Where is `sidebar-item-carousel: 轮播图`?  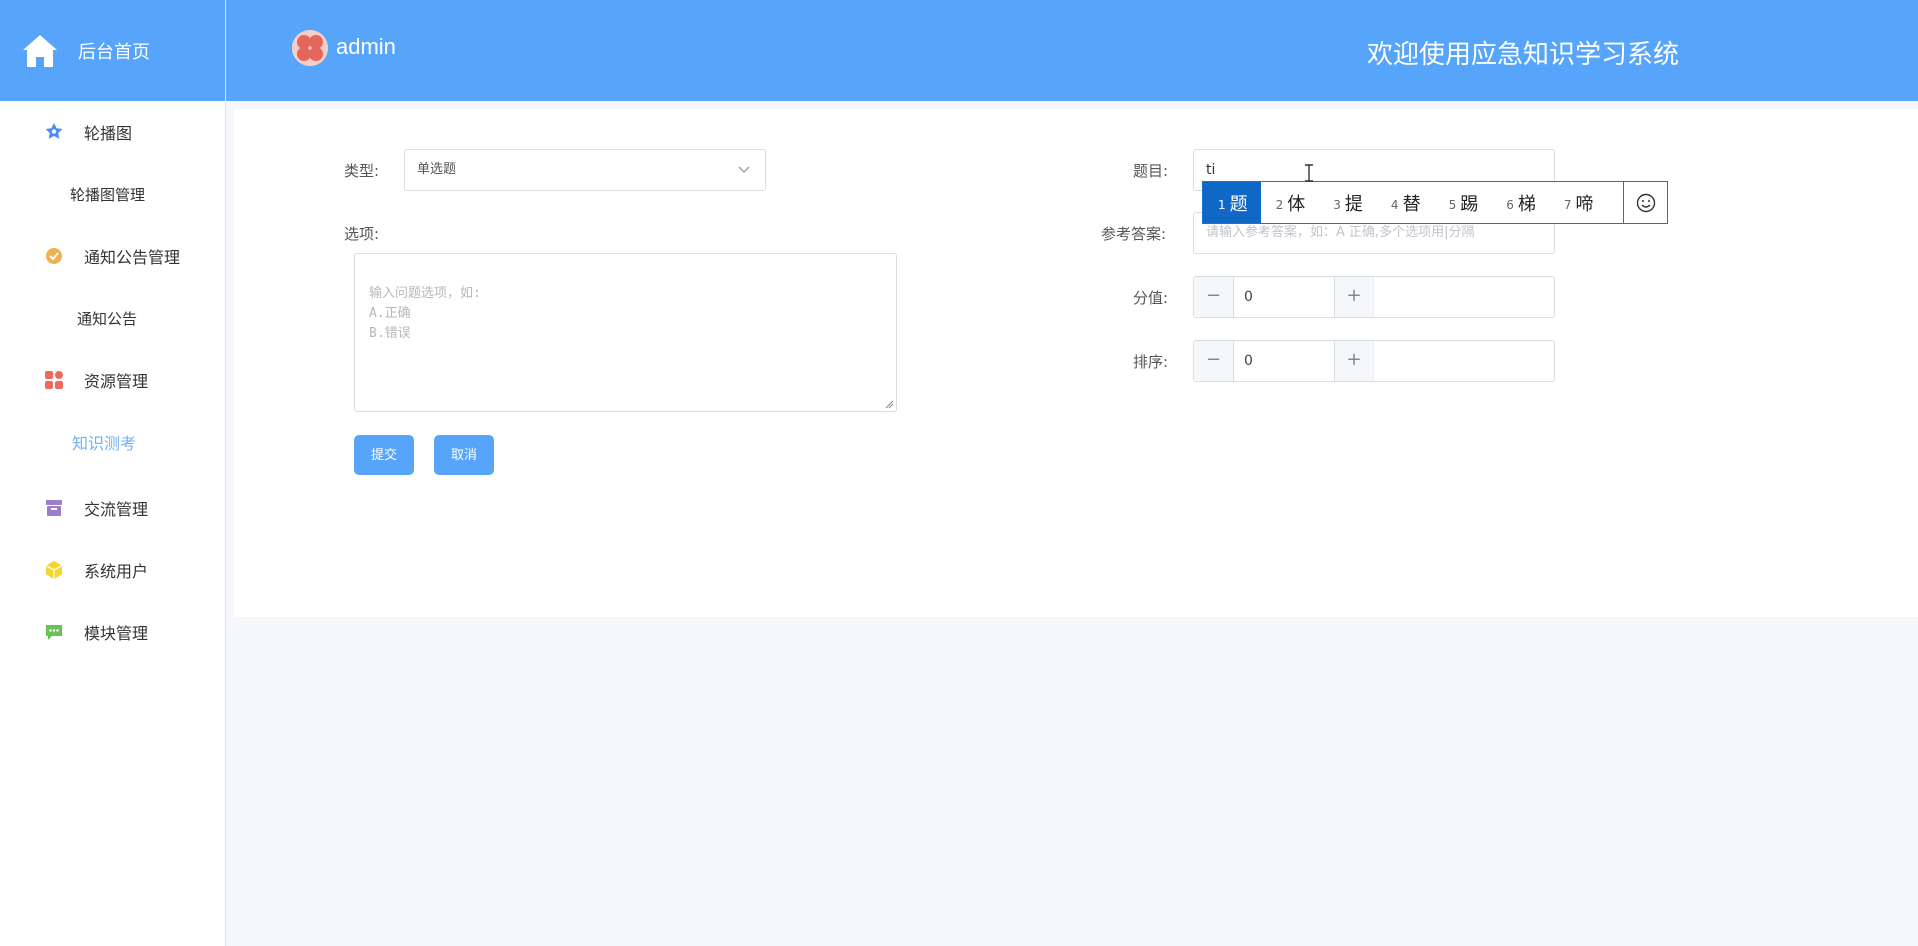 sidebar-item-carousel: 轮播图 is located at coordinates (112, 132).